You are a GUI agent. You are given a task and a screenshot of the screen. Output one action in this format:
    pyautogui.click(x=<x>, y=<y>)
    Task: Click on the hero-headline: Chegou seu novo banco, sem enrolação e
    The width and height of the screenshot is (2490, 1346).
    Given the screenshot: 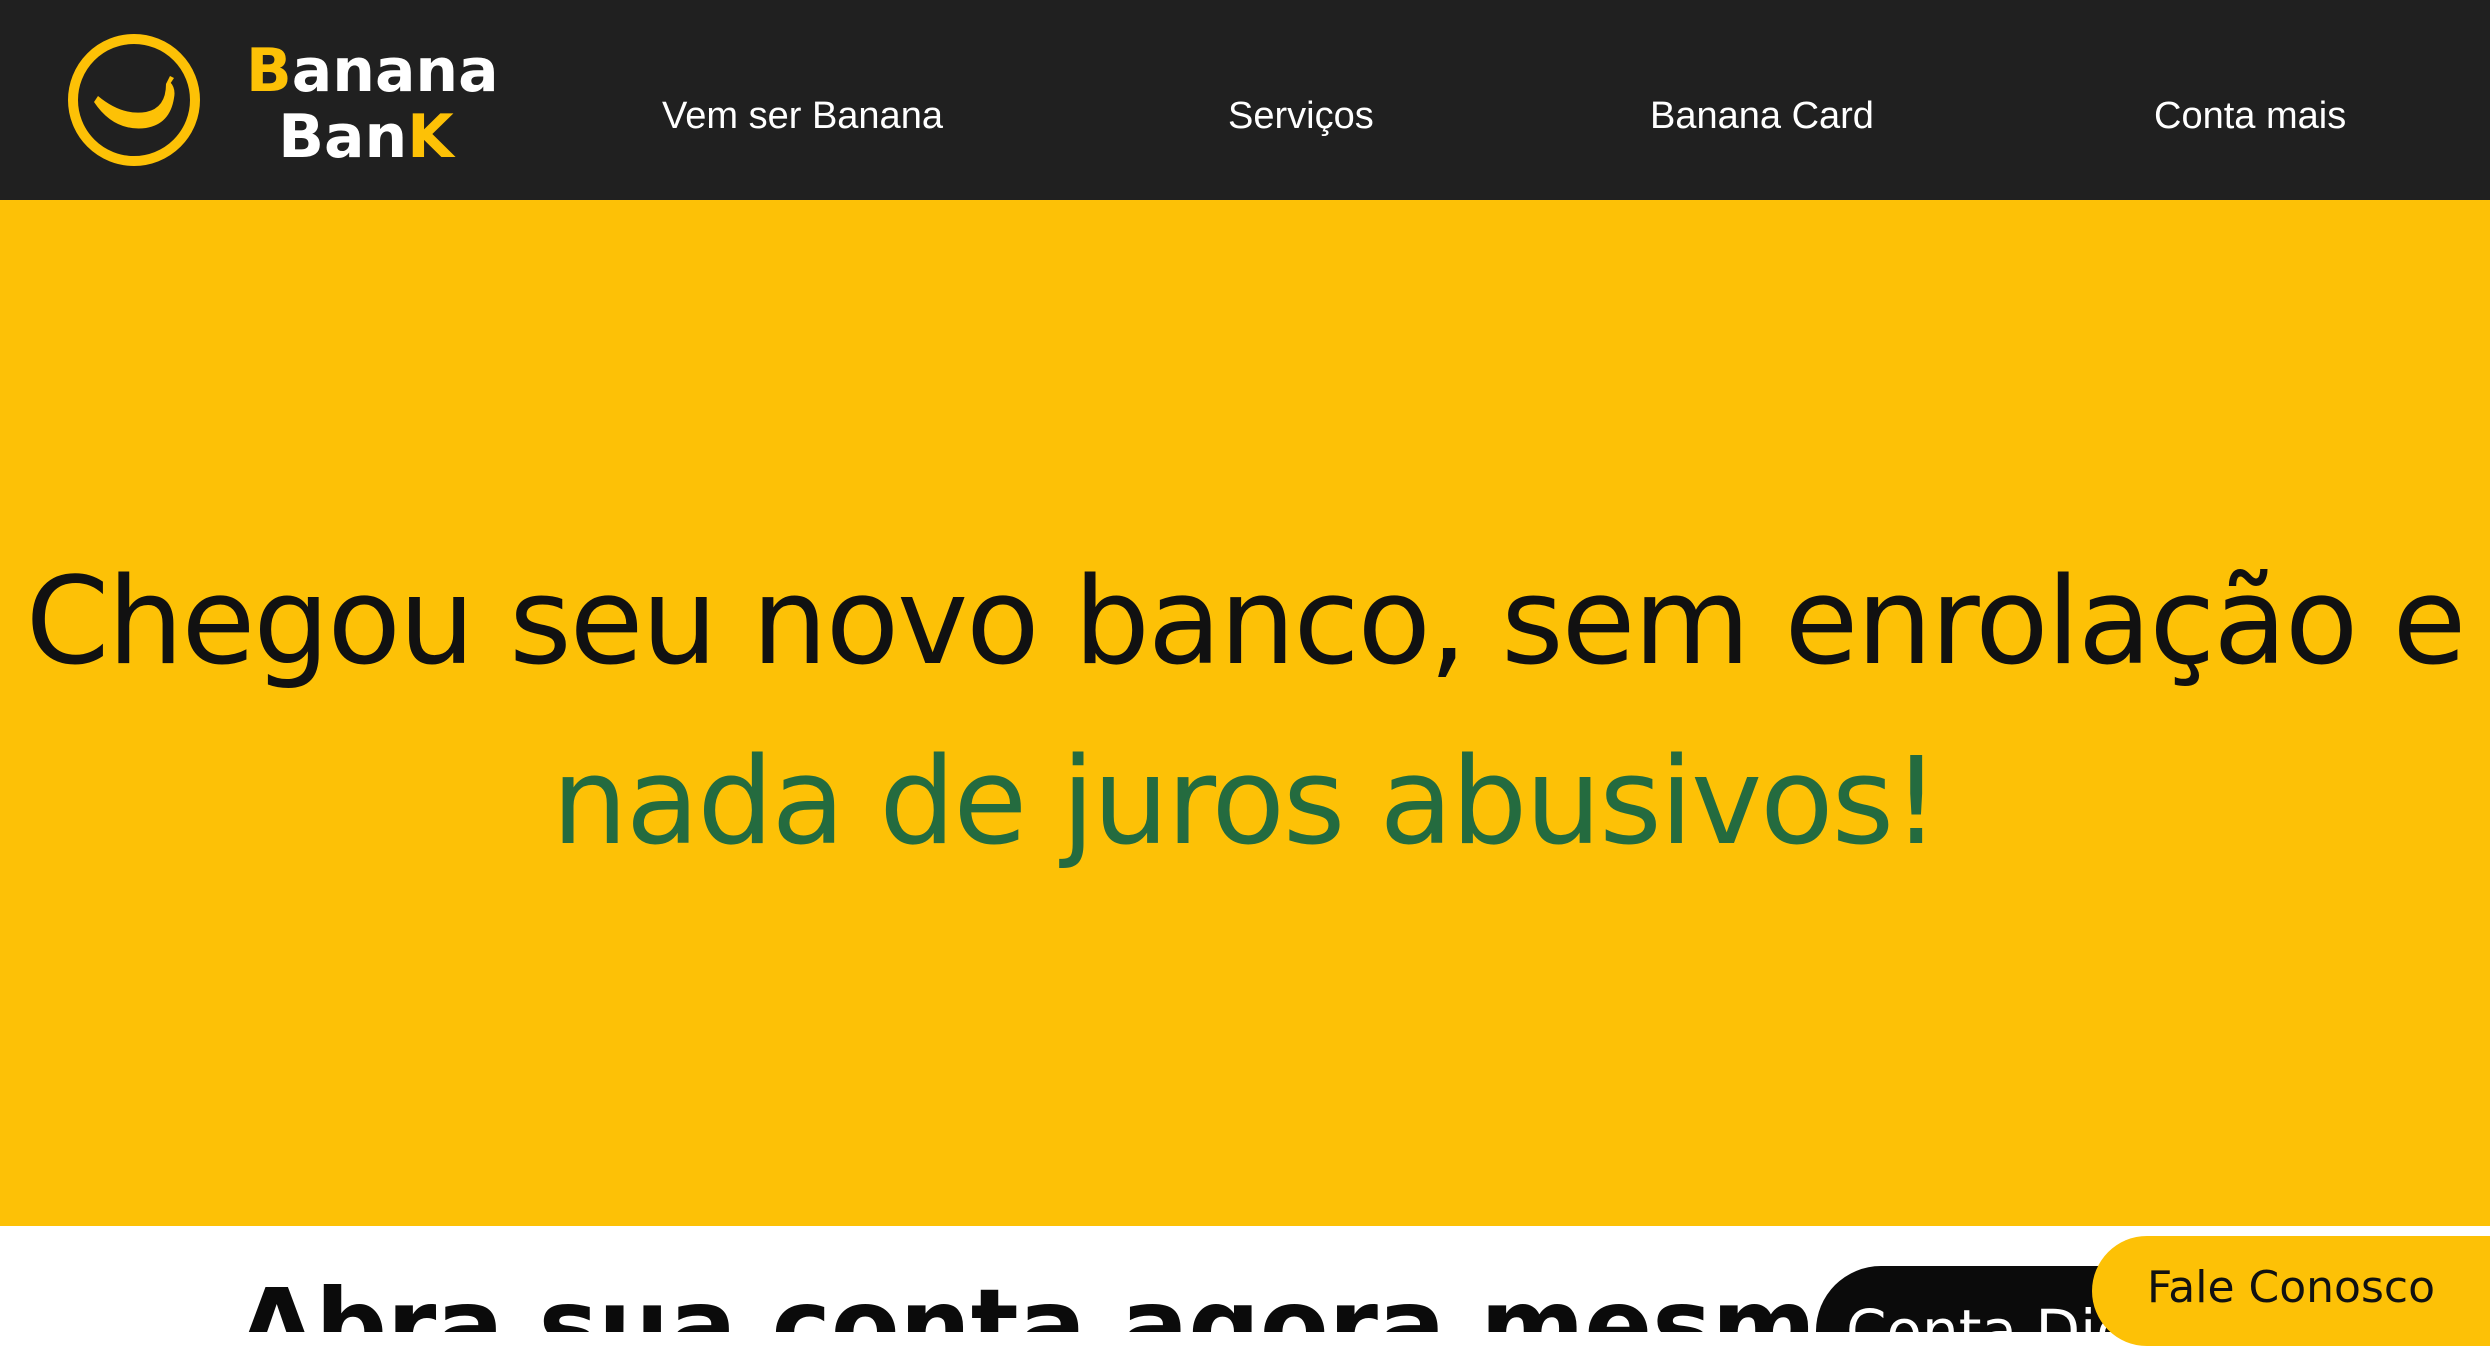 What is the action you would take?
    pyautogui.click(x=1246, y=622)
    